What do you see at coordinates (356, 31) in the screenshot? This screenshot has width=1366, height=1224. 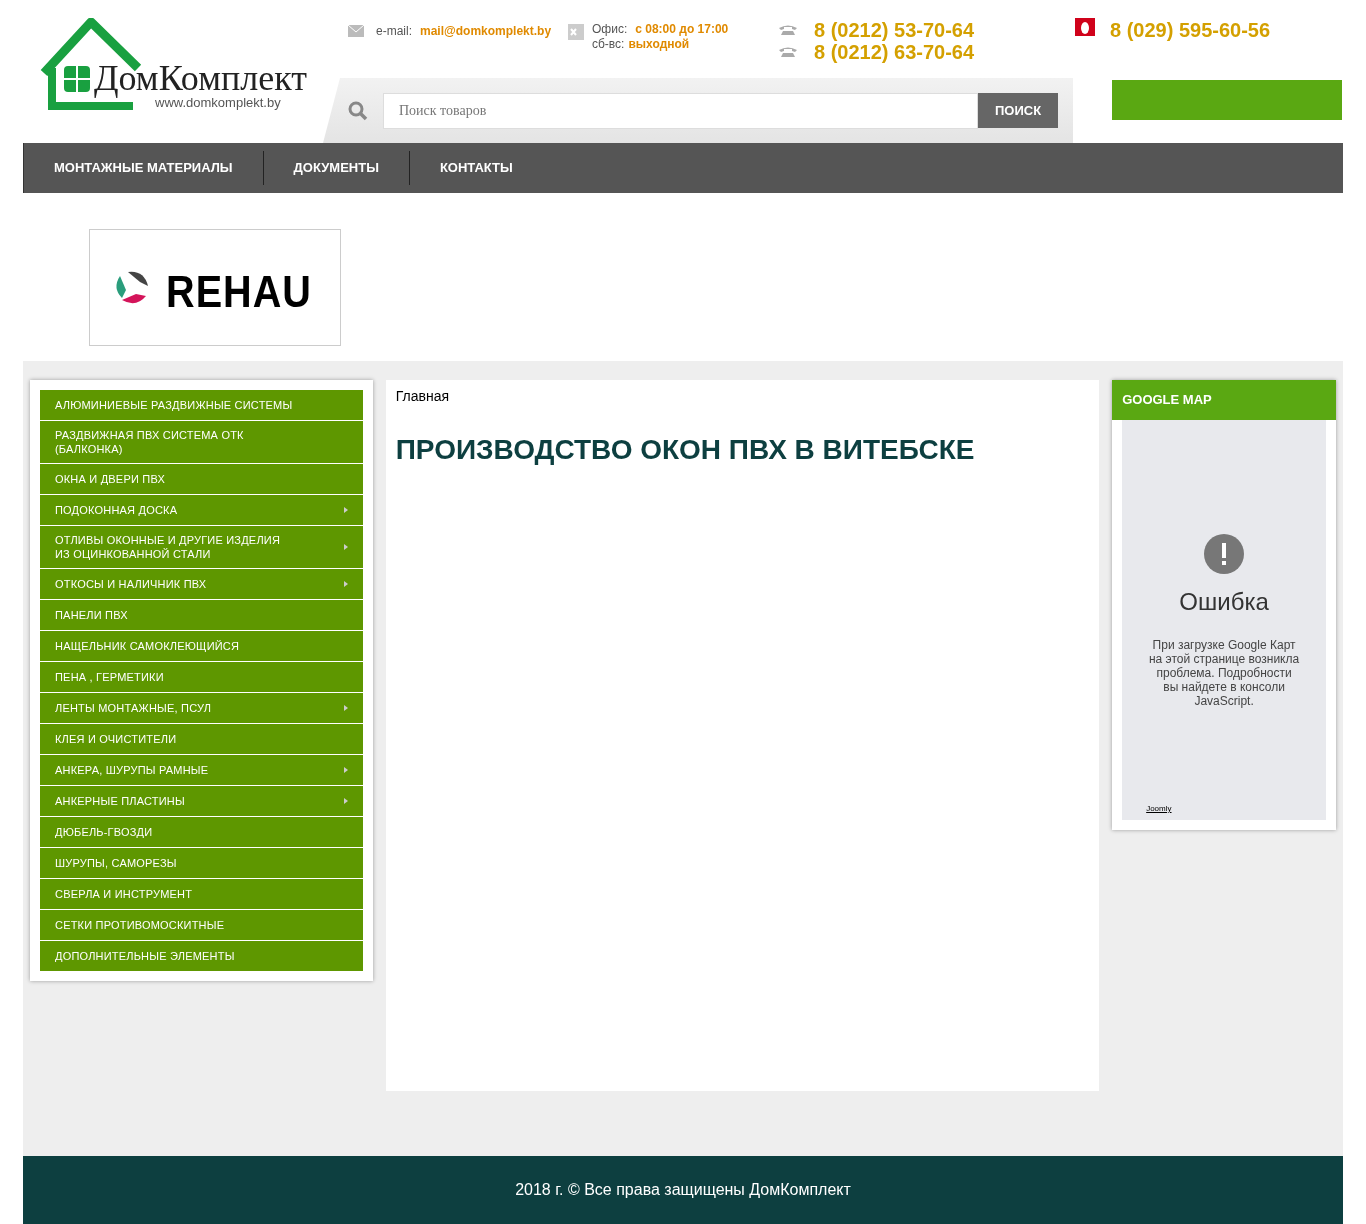 I see `envelope-icon` at bounding box center [356, 31].